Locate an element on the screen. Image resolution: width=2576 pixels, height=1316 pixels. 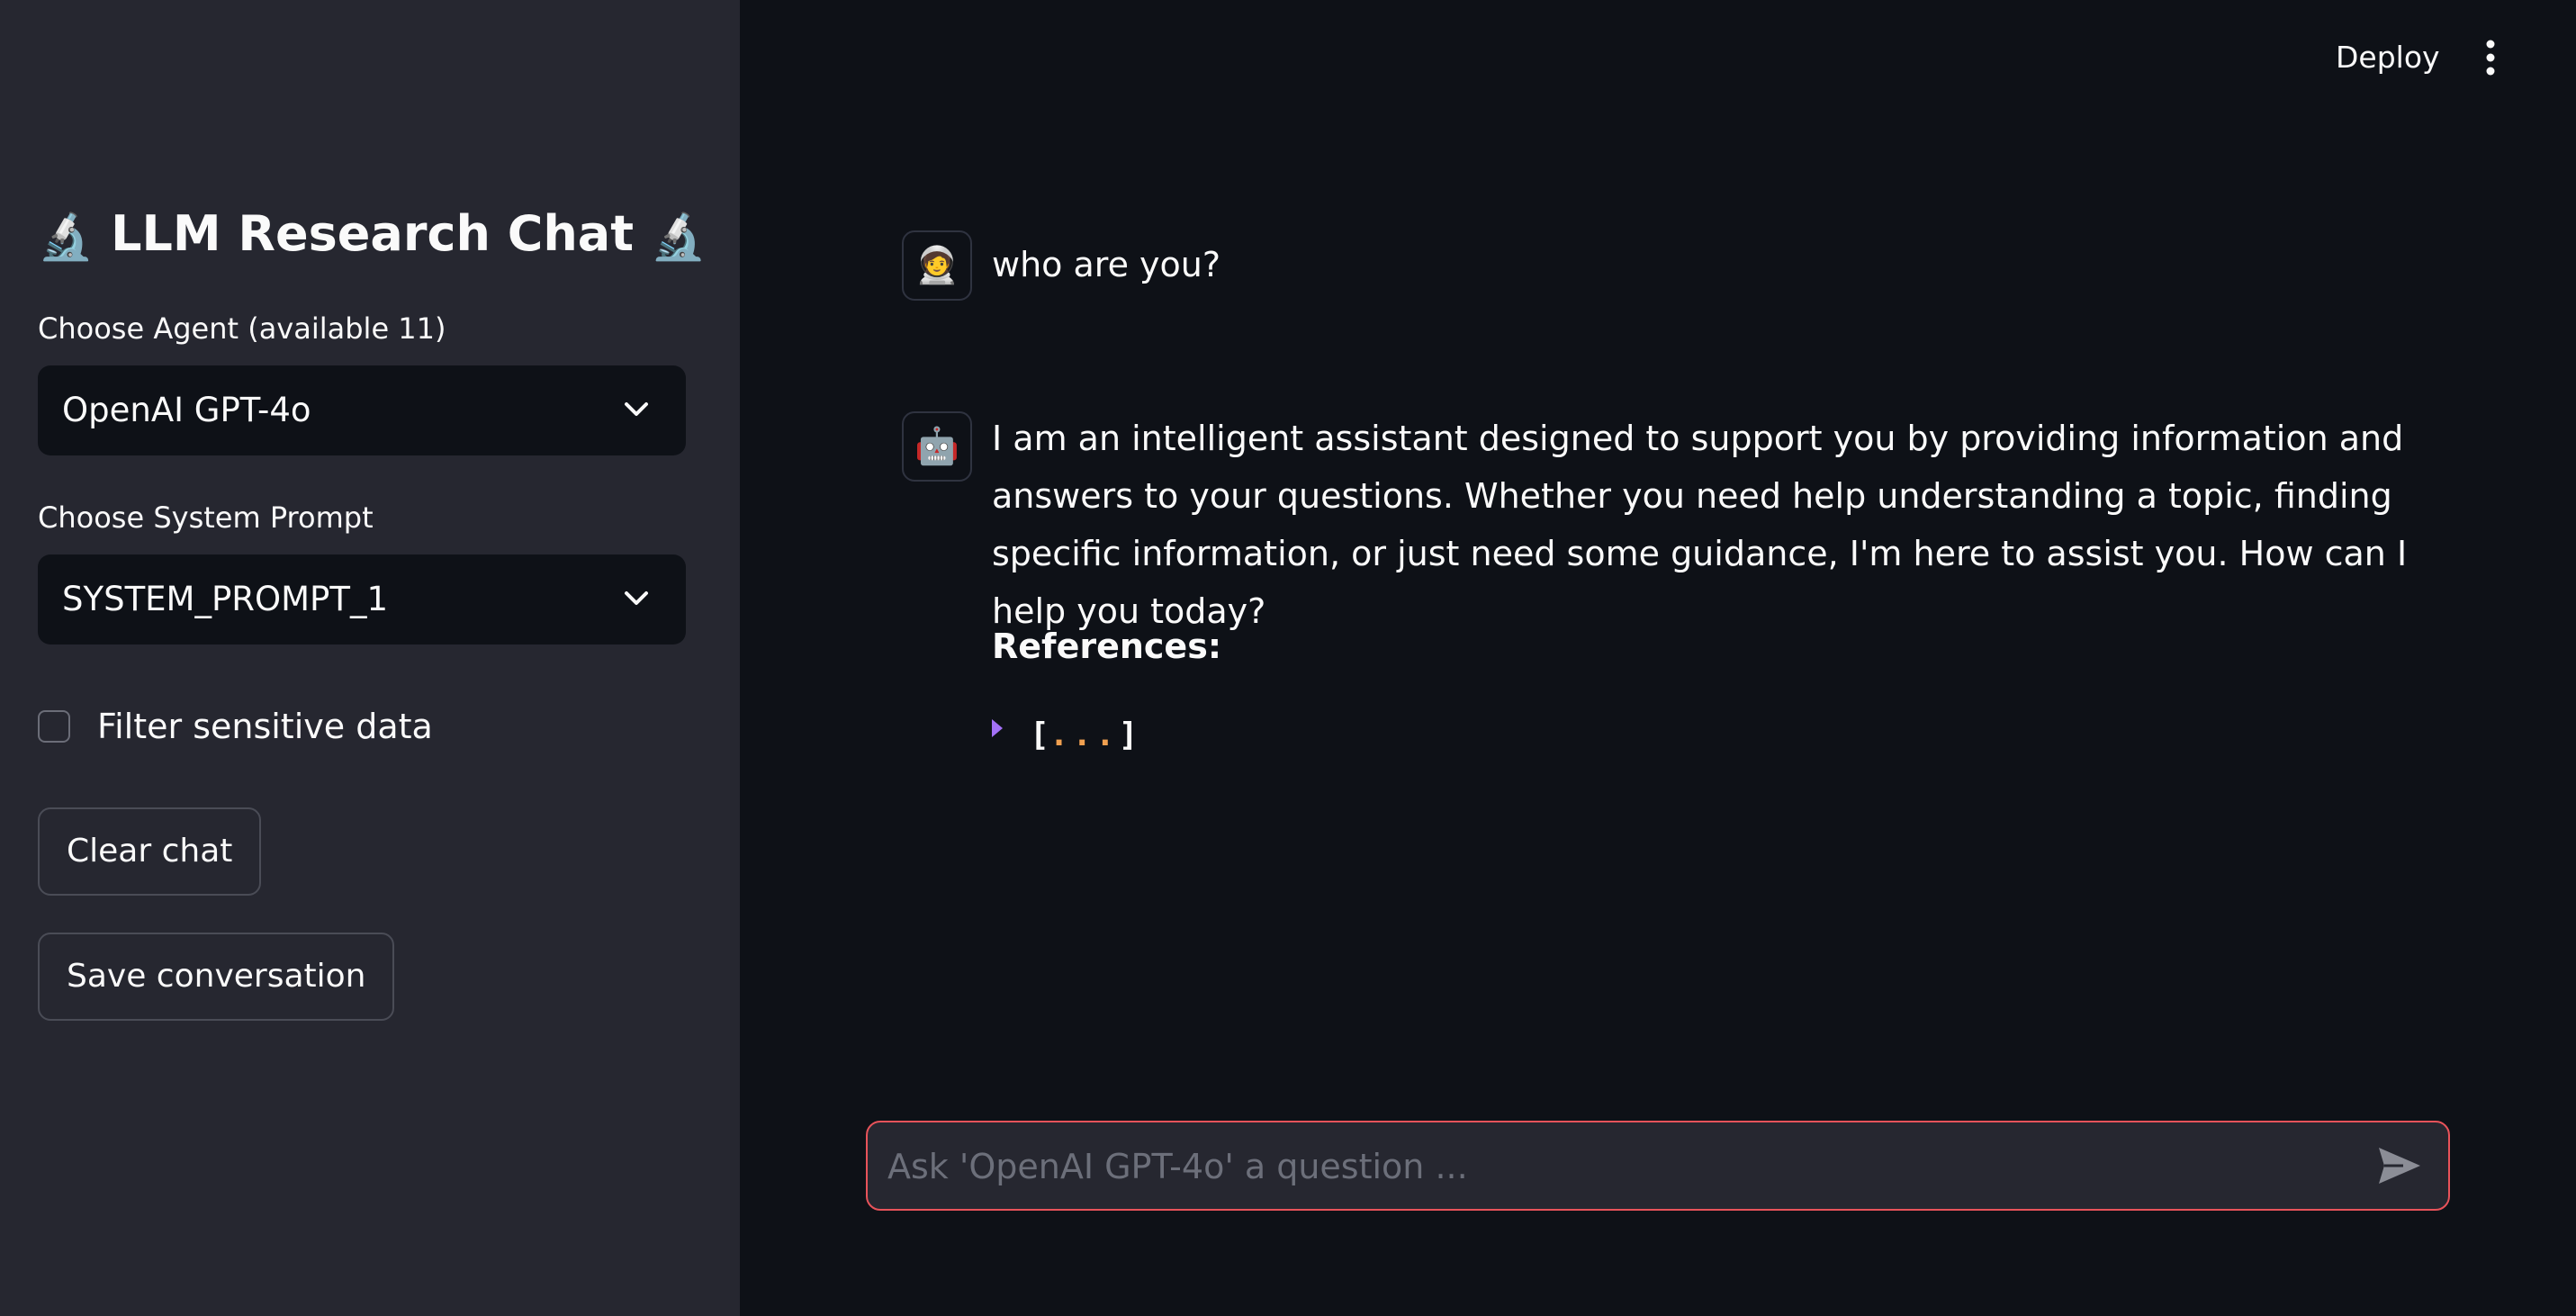
chat-input-container is located at coordinates (1658, 1166).